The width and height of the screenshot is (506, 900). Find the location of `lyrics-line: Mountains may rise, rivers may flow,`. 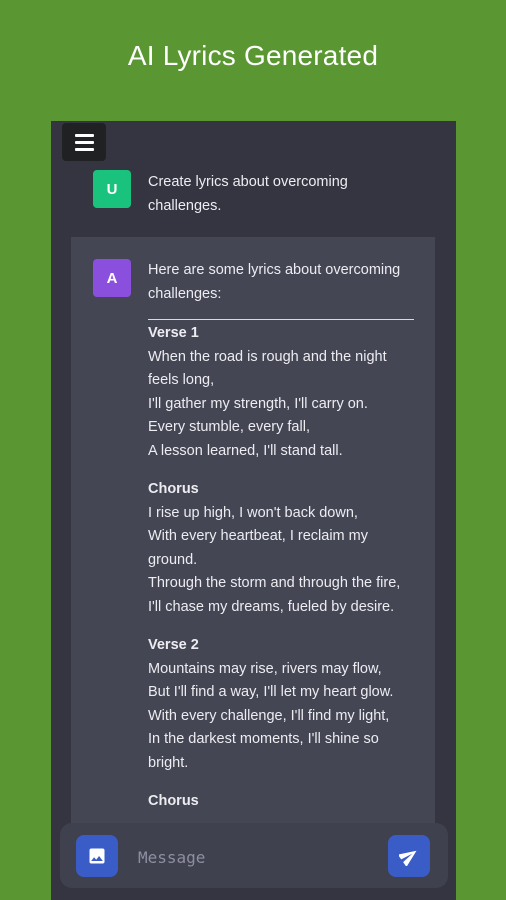

lyrics-line: Mountains may rise, rivers may flow, is located at coordinates (265, 668).